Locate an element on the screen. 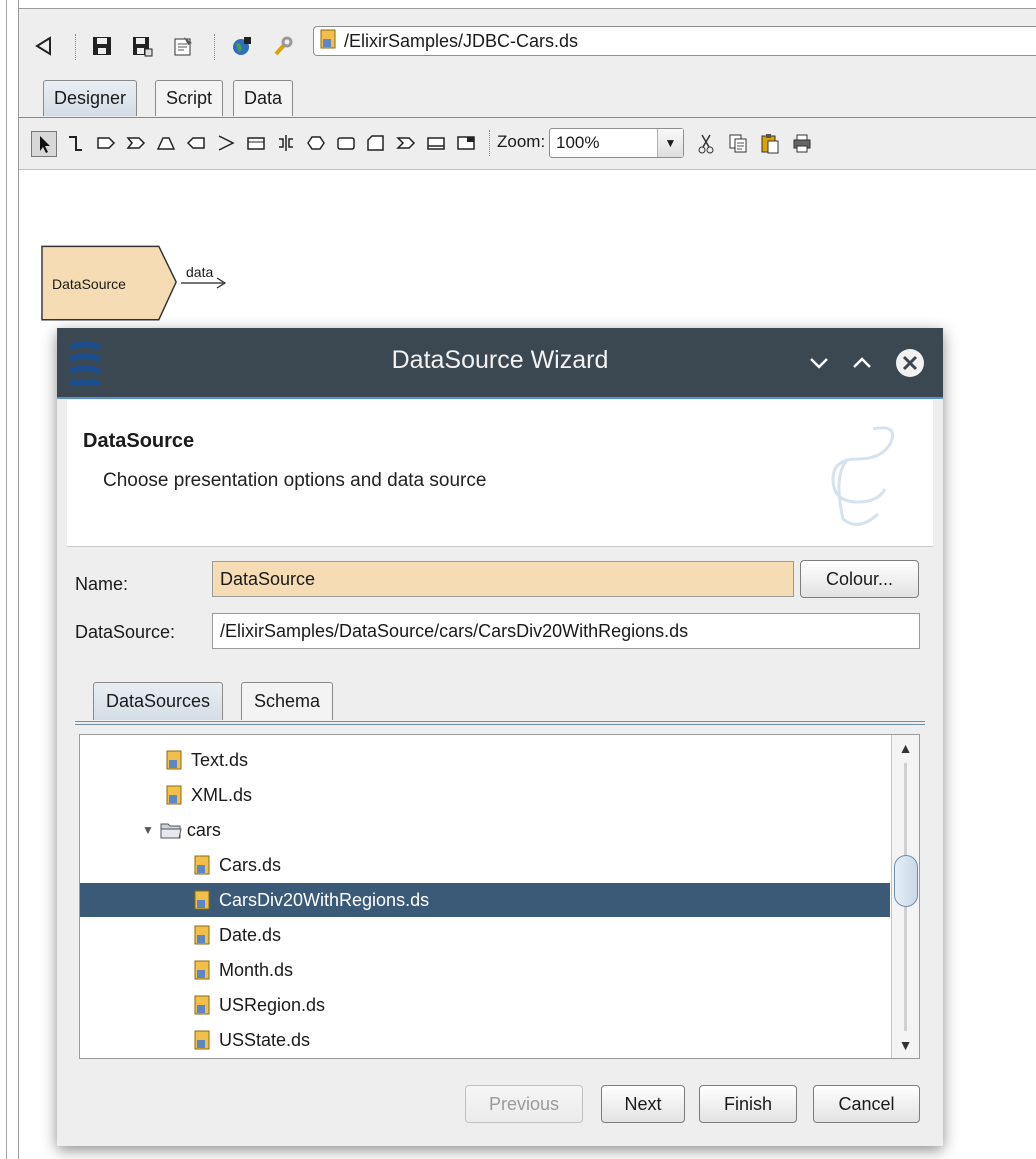  name-field: DataSource is located at coordinates (503, 579).